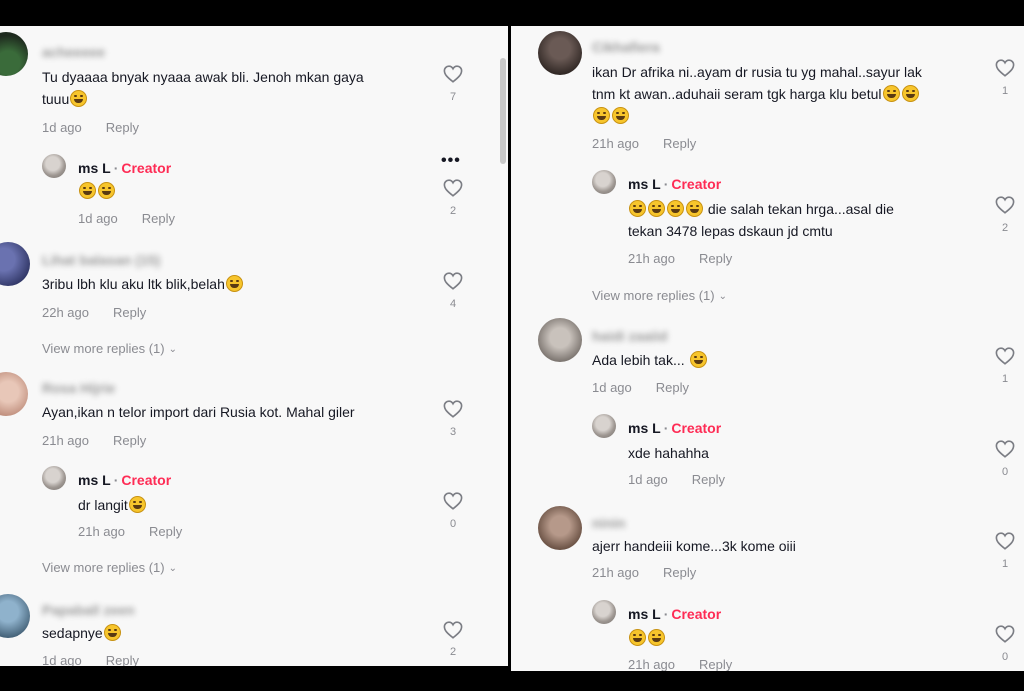  What do you see at coordinates (503, 111) in the screenshot?
I see `scrollbar-thumb` at bounding box center [503, 111].